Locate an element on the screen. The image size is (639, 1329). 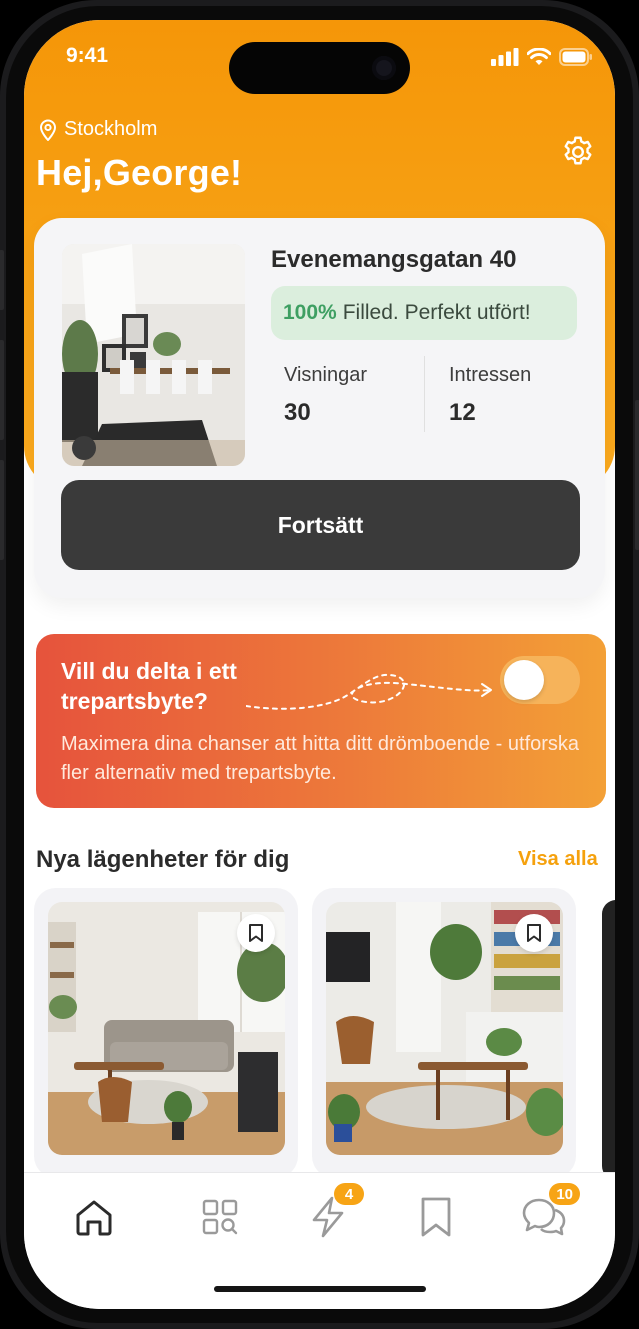
location-selector: Stockholm is located at coordinates (97, 129).